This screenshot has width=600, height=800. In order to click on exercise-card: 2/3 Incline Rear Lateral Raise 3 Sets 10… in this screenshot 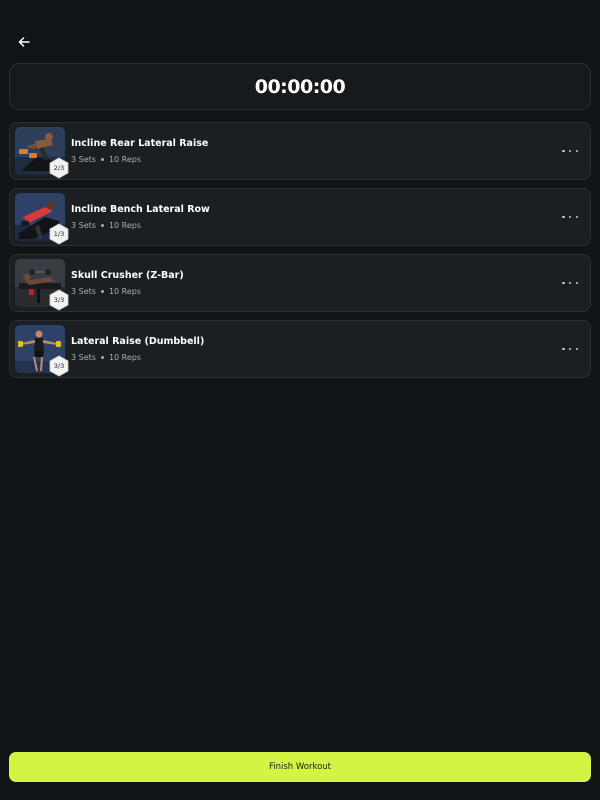, I will do `click(300, 151)`.